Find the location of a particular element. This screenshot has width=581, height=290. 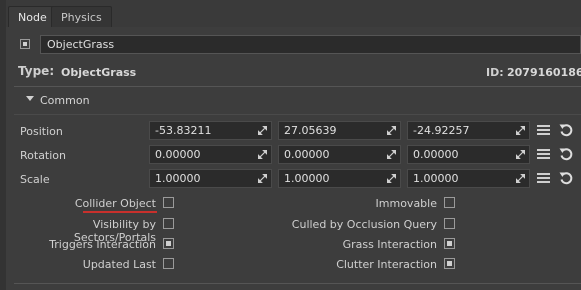

type-value: ObjectGrass is located at coordinates (99, 72).